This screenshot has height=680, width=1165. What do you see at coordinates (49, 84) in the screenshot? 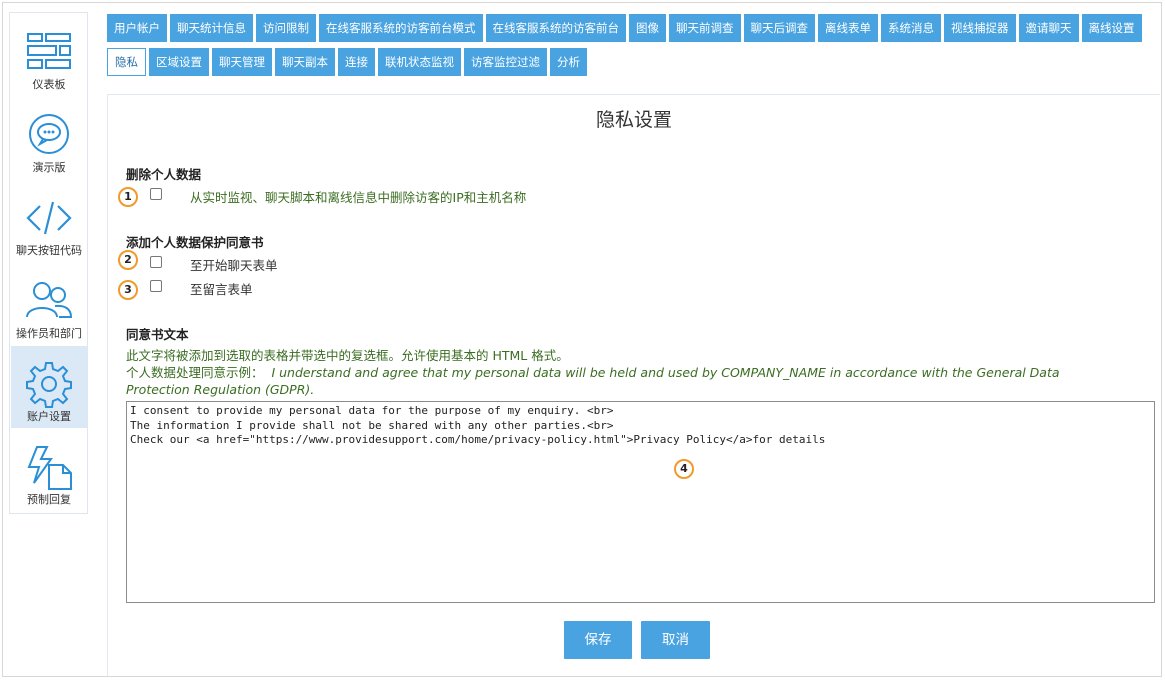
I see `sidebar-item-label: 仪表板` at bounding box center [49, 84].